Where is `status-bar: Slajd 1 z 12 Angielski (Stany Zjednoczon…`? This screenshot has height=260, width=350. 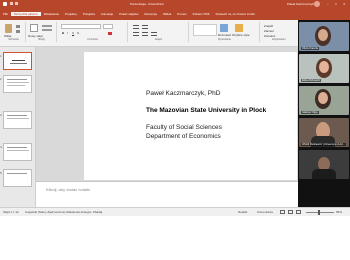 status-bar: Slajd 1 z 12 Angielski (Stany Zjednoczon… is located at coordinates (175, 211).